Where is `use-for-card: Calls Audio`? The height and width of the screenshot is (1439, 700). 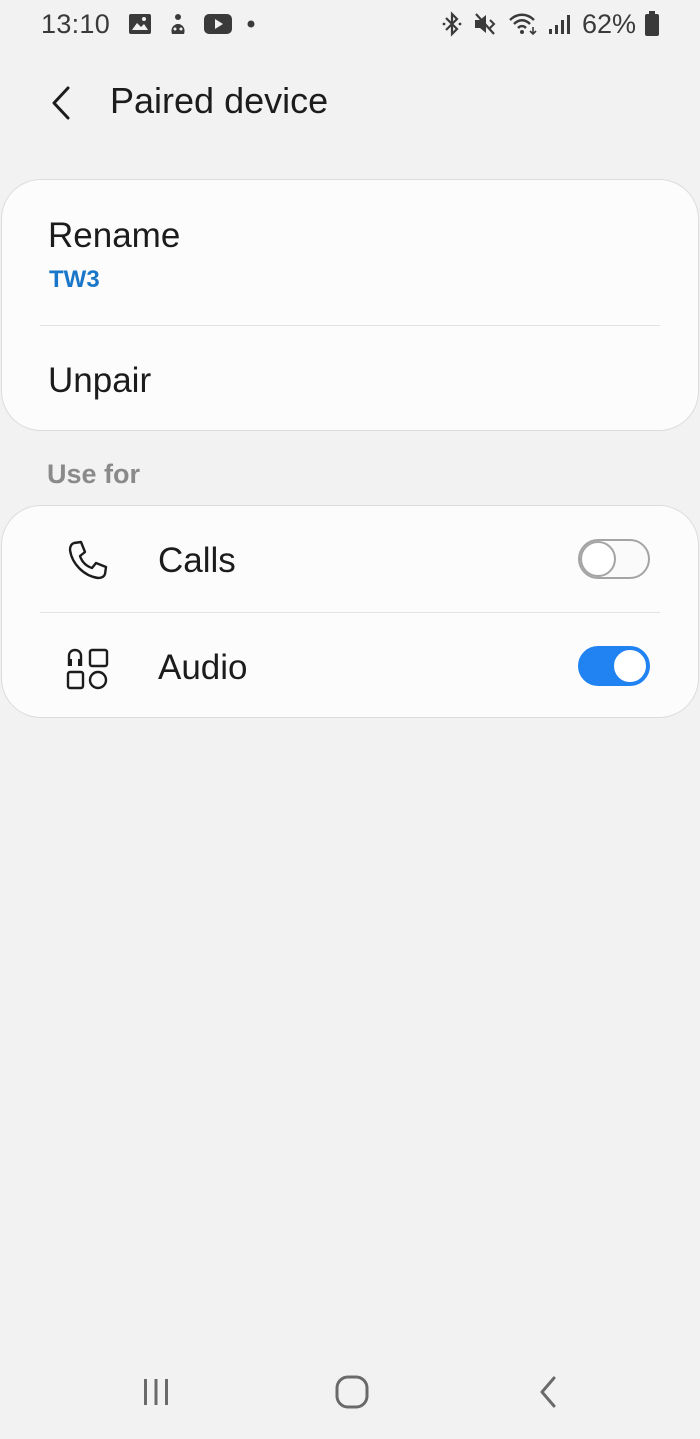
use-for-card: Calls Audio is located at coordinates (350, 611).